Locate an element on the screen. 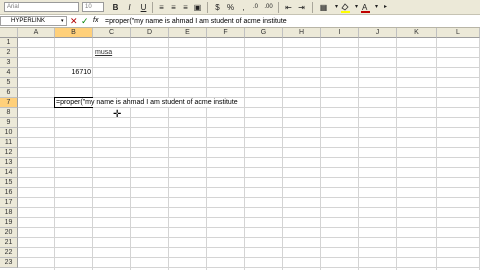 This screenshot has width=480, height=270. column-header: H is located at coordinates (302, 33).